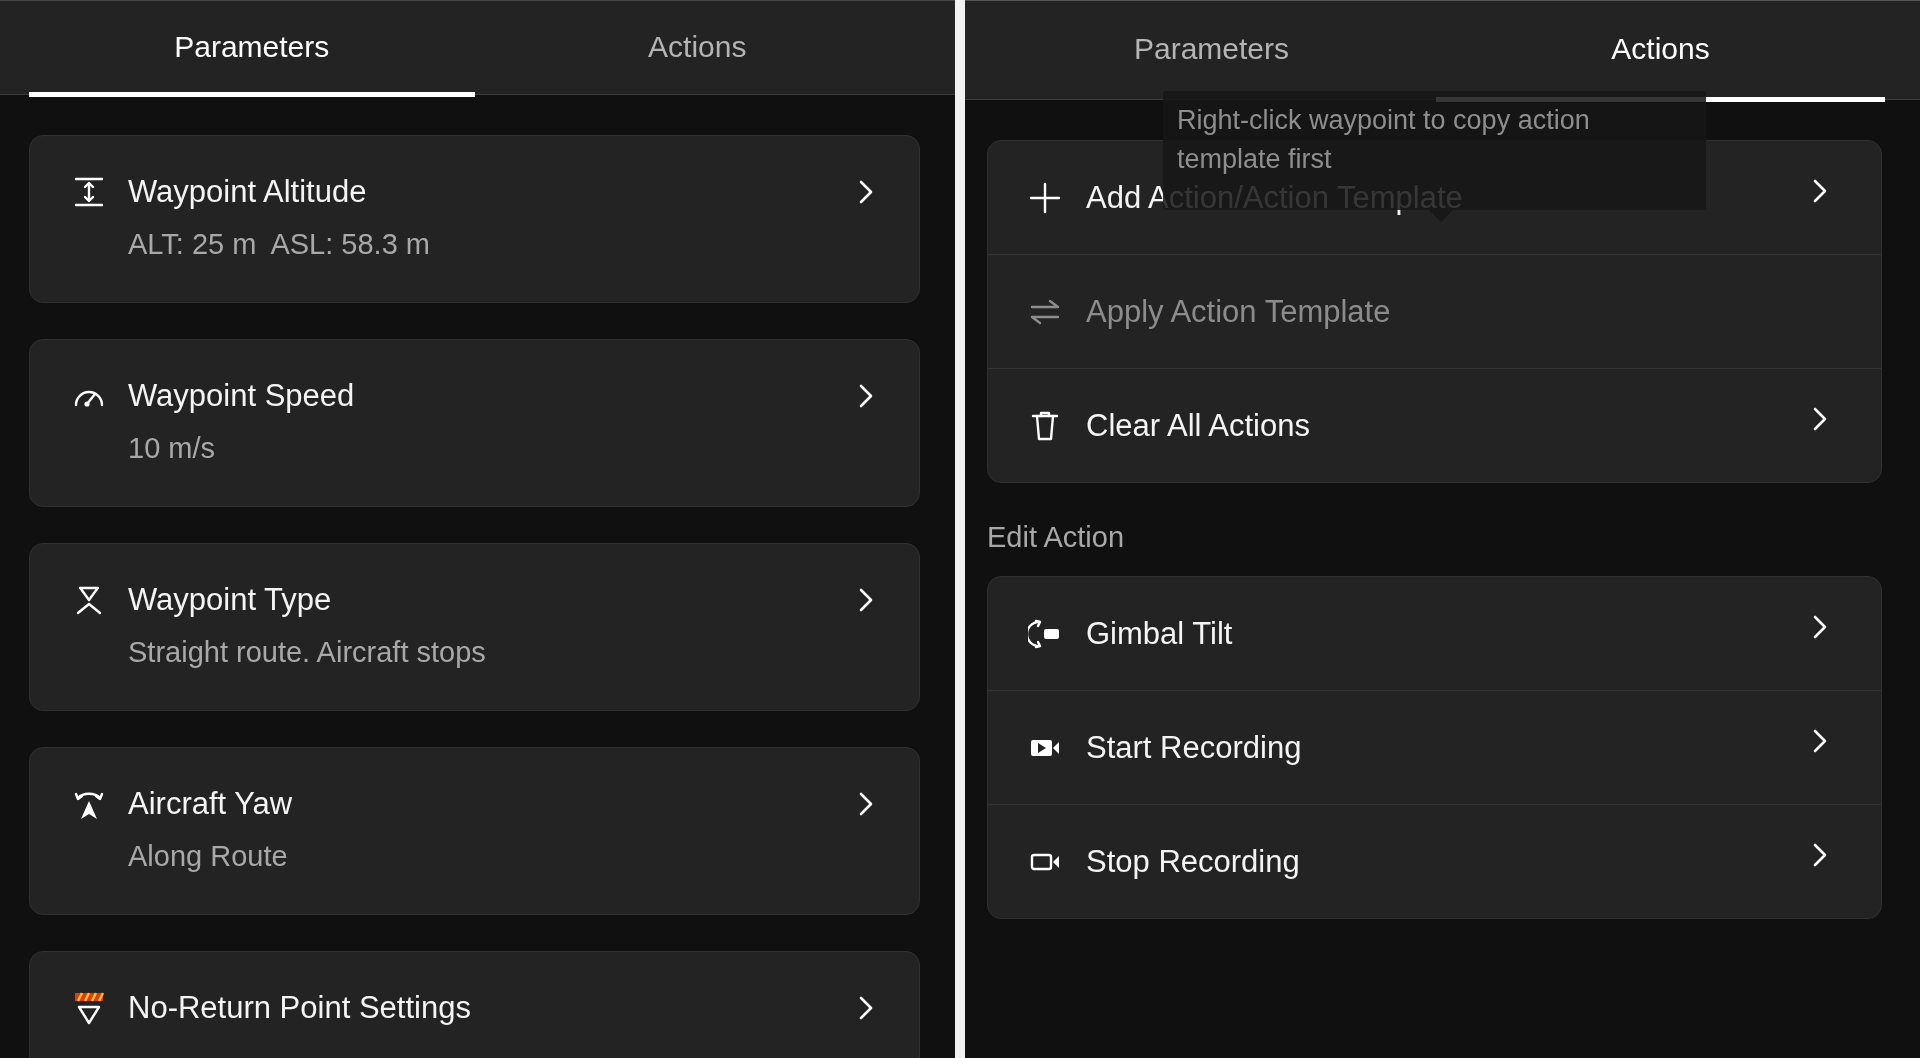  What do you see at coordinates (192, 244) in the screenshot?
I see `setting-value: ALT: 25 m` at bounding box center [192, 244].